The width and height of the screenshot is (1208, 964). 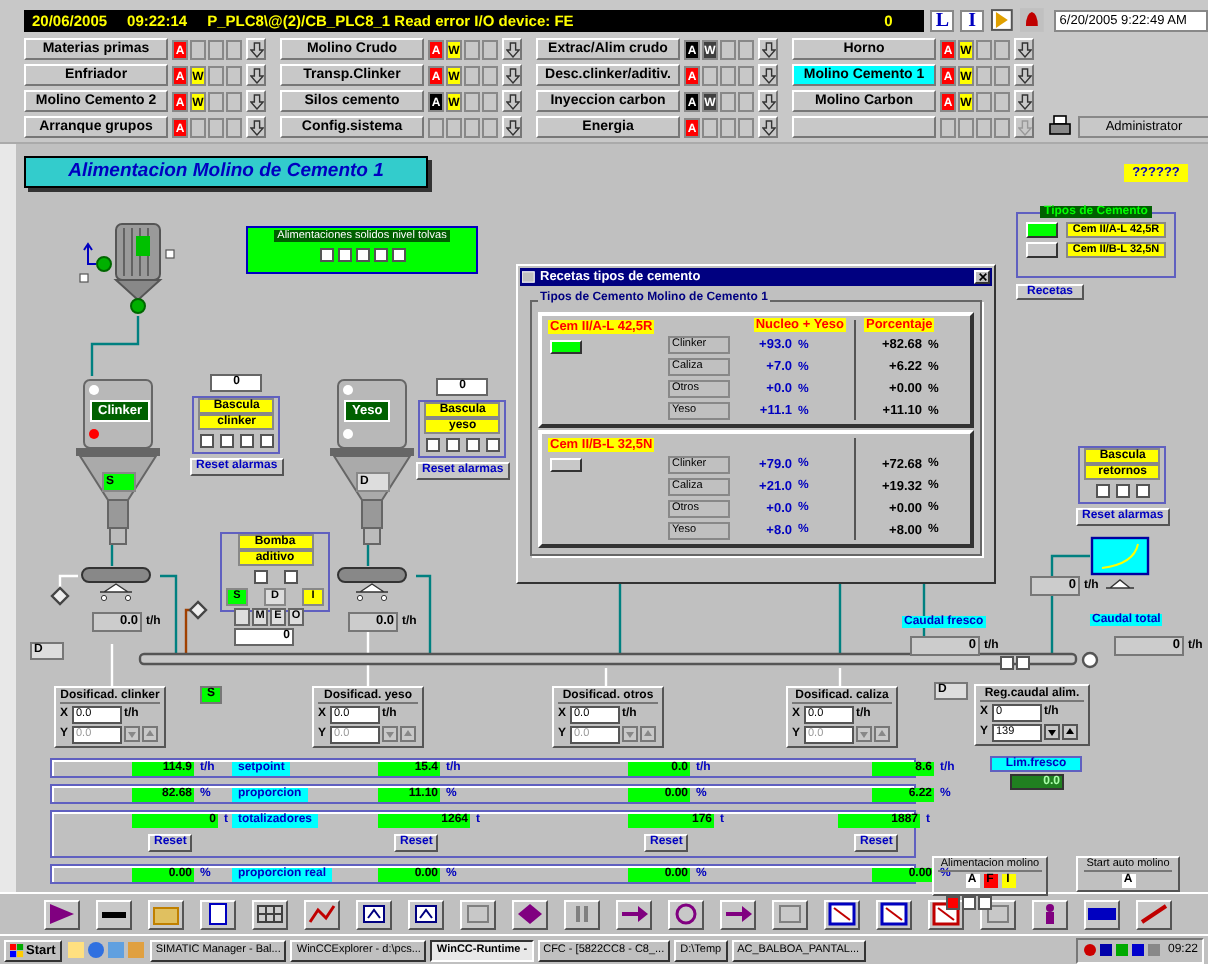 I want to click on bell-icon, so click(x=1031, y=20).